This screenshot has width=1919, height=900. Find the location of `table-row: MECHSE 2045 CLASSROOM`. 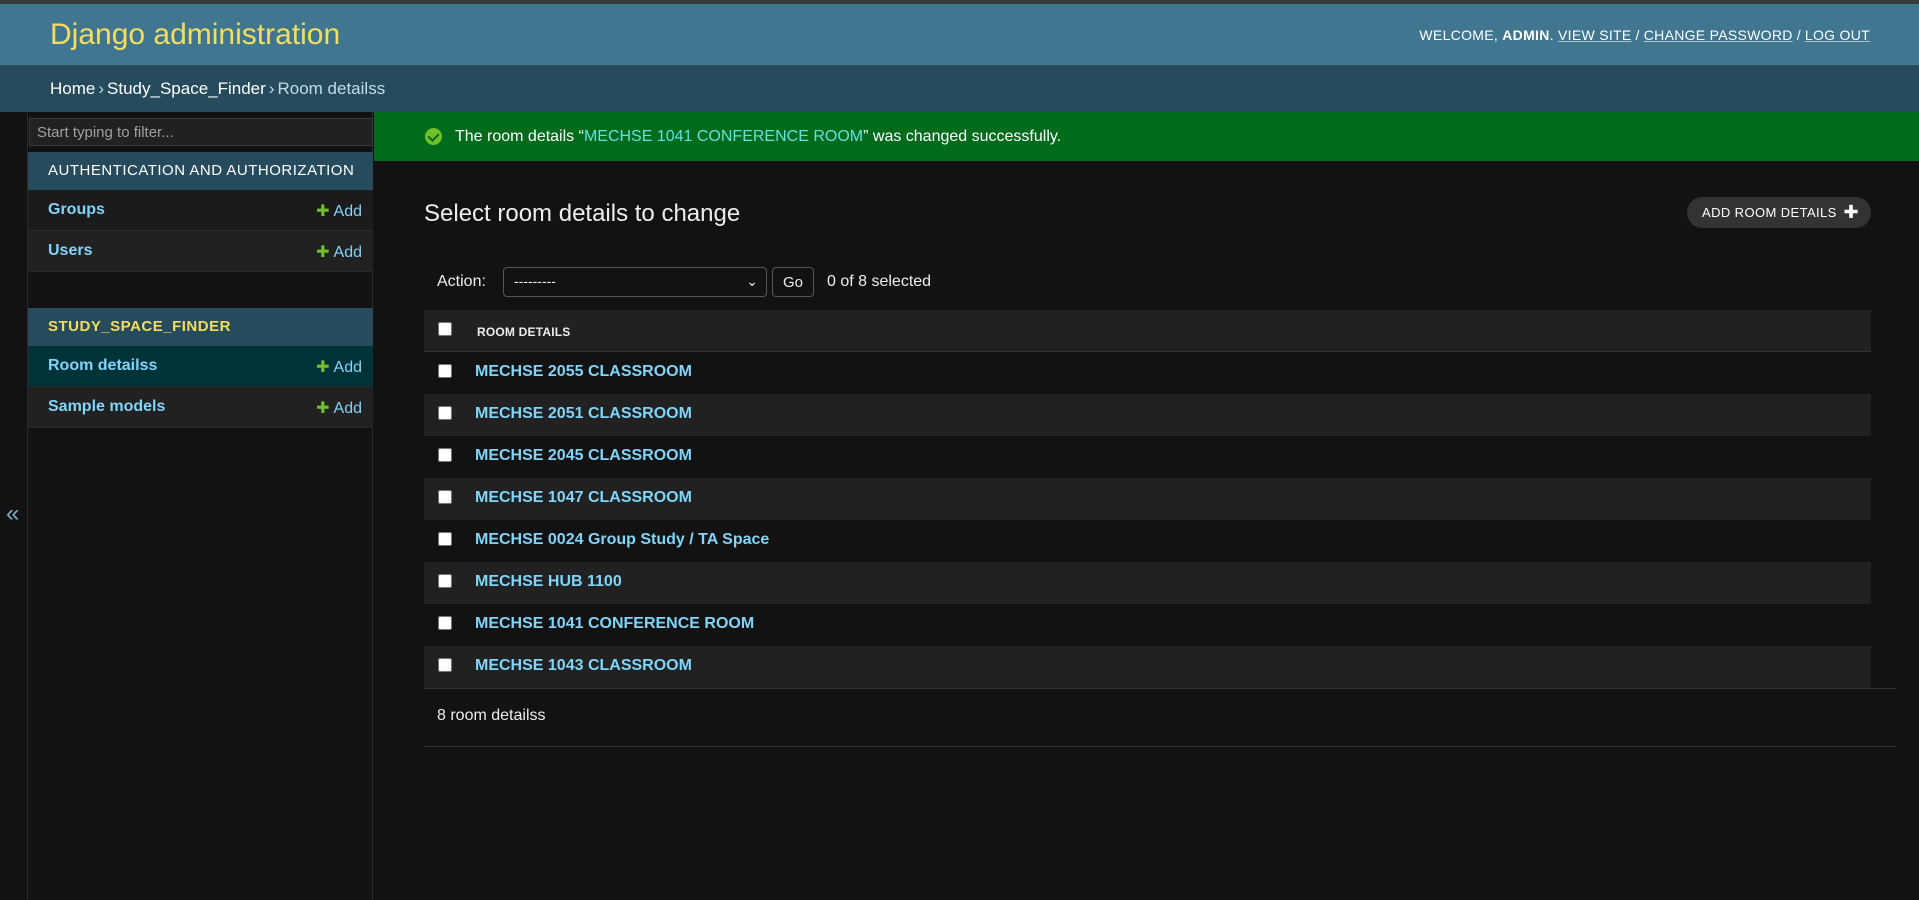

table-row: MECHSE 2045 CLASSROOM is located at coordinates (1147, 457).